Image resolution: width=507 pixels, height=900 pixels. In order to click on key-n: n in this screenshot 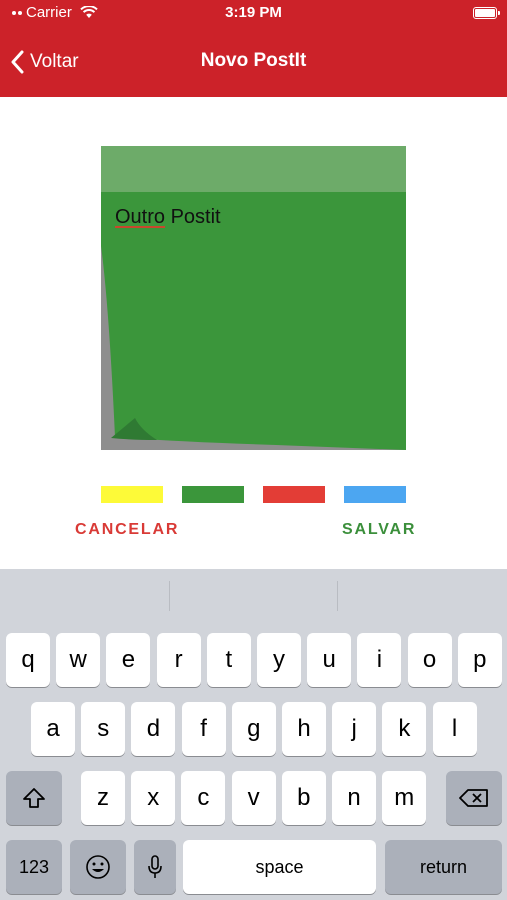, I will do `click(354, 798)`.